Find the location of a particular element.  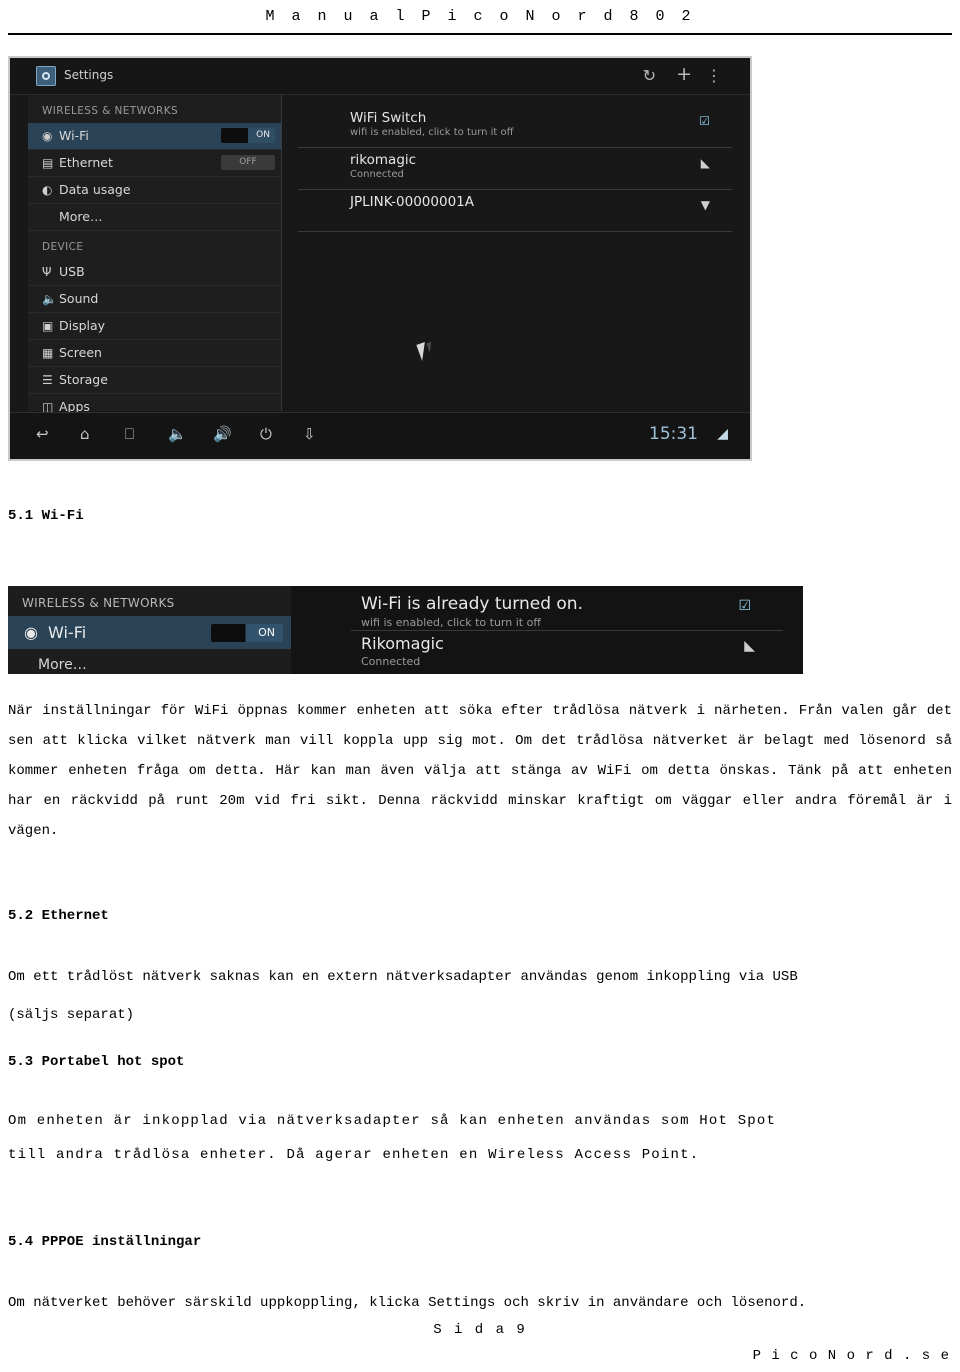

display-icon: ▣ is located at coordinates (48, 326).